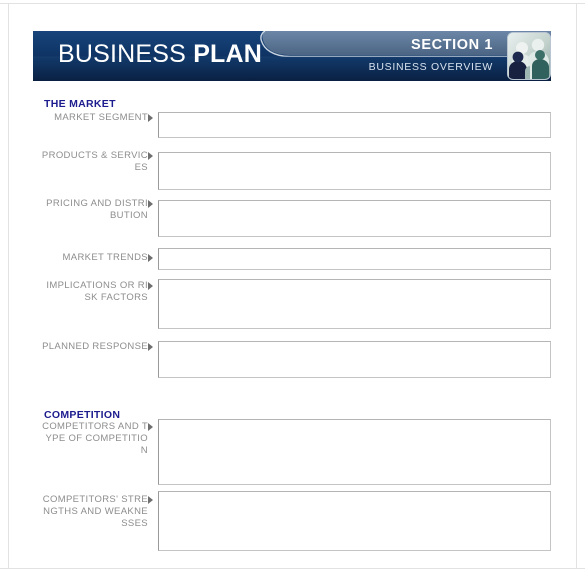 Image resolution: width=585 pixels, height=580 pixels. What do you see at coordinates (150, 204) in the screenshot?
I see `field-marker-arrow-pricing-and-distribution` at bounding box center [150, 204].